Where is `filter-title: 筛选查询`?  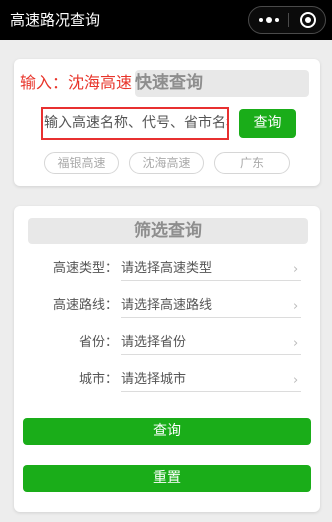 filter-title: 筛选查询 is located at coordinates (168, 231).